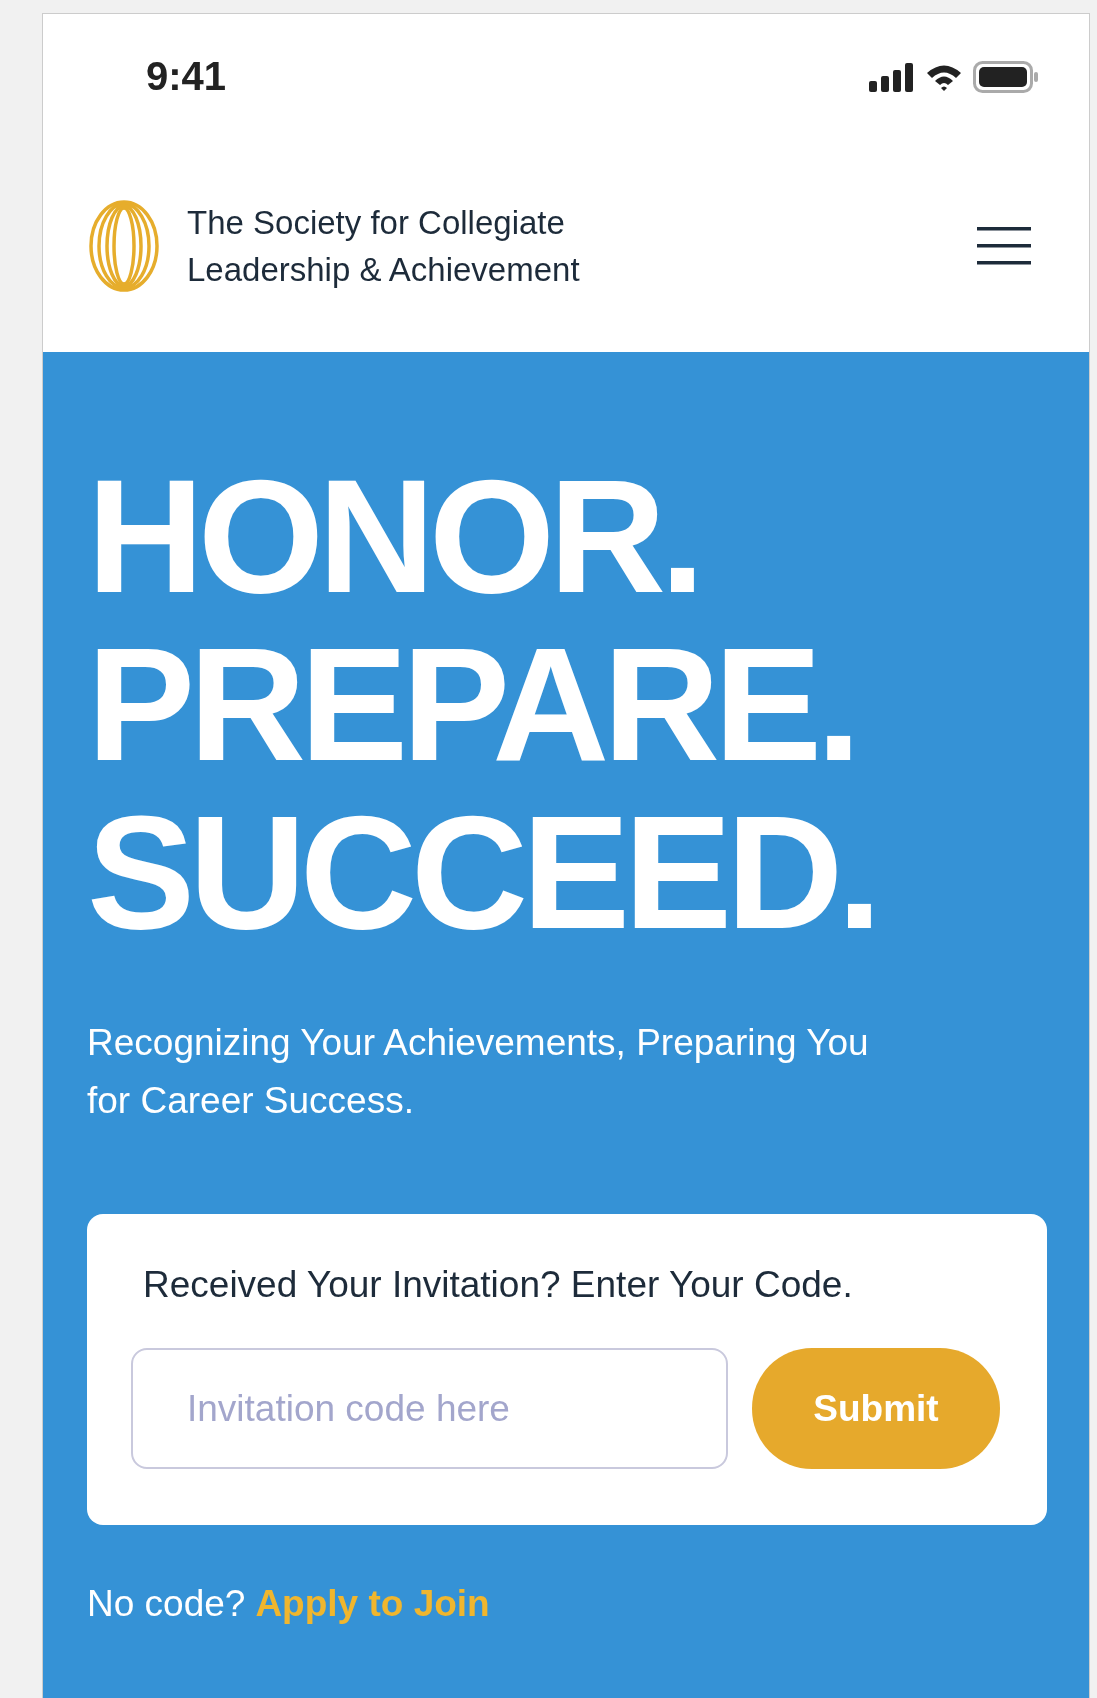 This screenshot has height=1698, width=1097. Describe the element at coordinates (482, 872) in the screenshot. I see `headline: SUCCEED.` at that location.